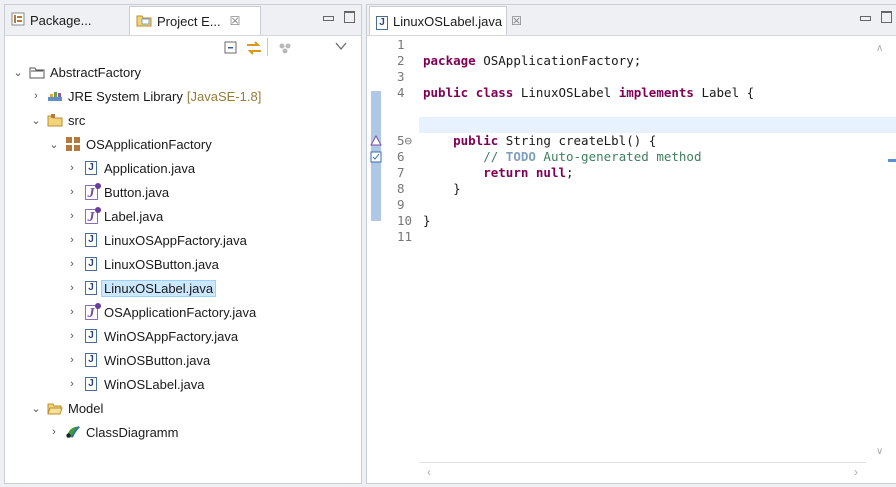  I want to click on line-number: 5⊖, so click(402, 141).